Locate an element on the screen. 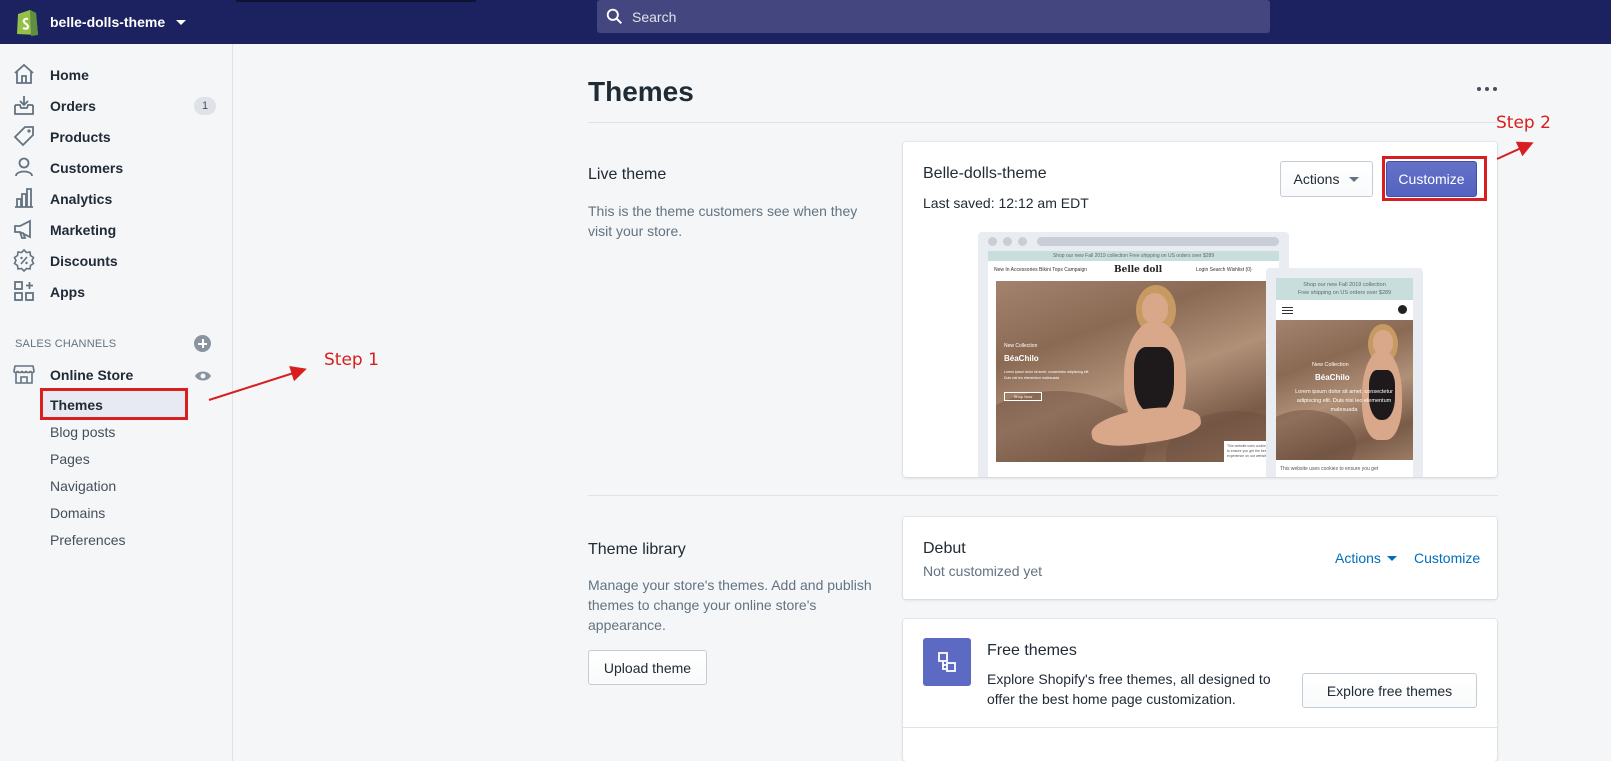  sales-channels-title: SALES CHANNELS is located at coordinates (66, 344).